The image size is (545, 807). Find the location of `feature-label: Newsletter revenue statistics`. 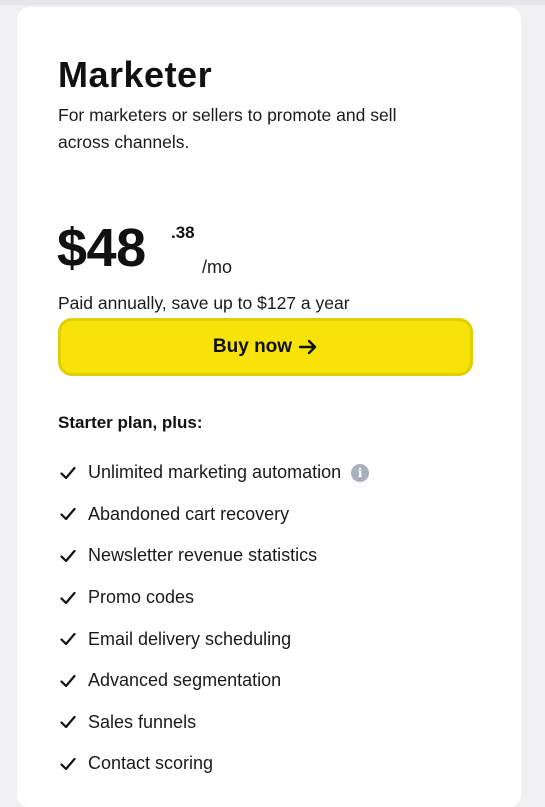

feature-label: Newsletter revenue statistics is located at coordinates (203, 555).